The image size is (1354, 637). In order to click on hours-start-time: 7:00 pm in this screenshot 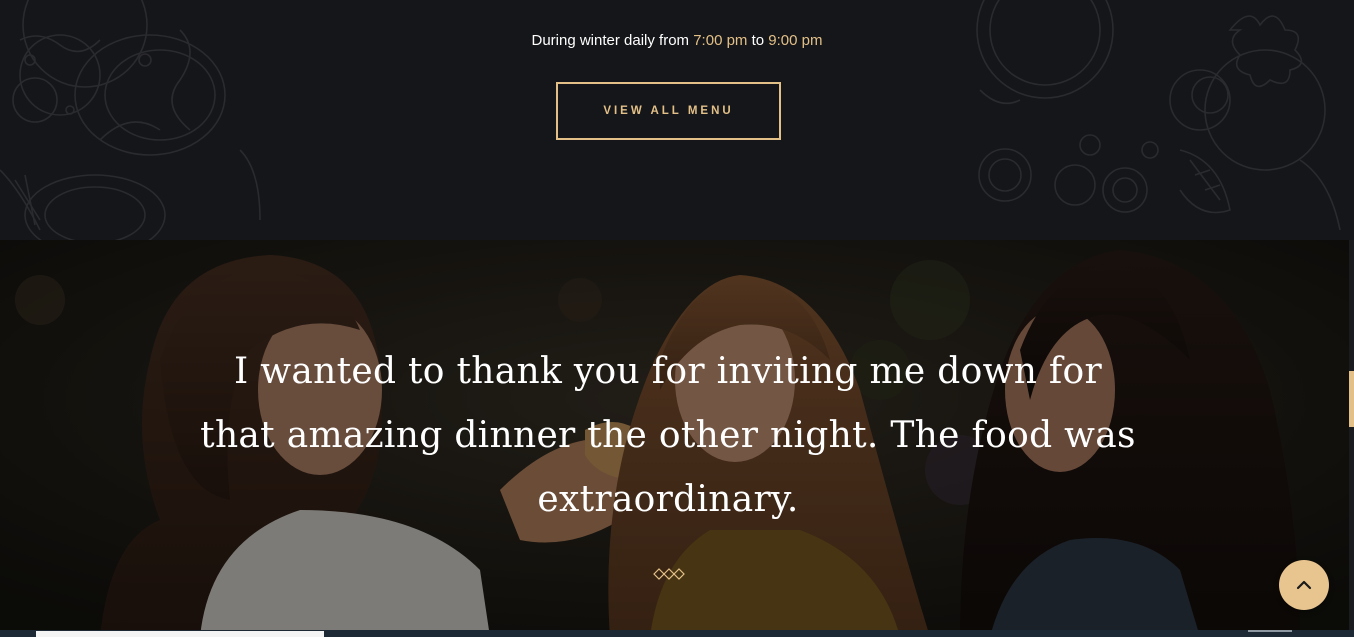, I will do `click(720, 40)`.